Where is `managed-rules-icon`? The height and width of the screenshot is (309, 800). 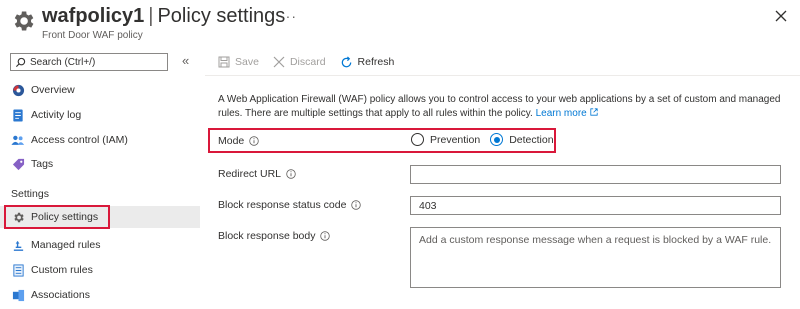
managed-rules-icon is located at coordinates (18, 245).